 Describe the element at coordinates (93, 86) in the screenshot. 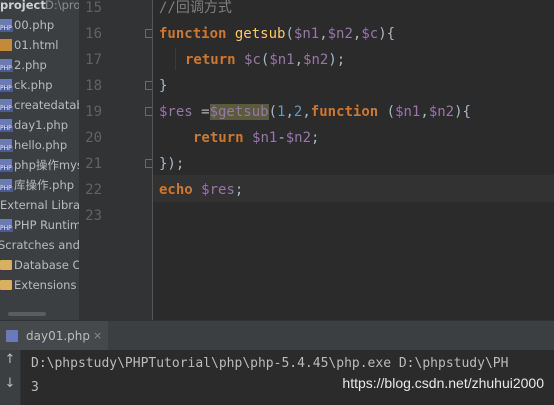

I see `line-number: 18` at that location.